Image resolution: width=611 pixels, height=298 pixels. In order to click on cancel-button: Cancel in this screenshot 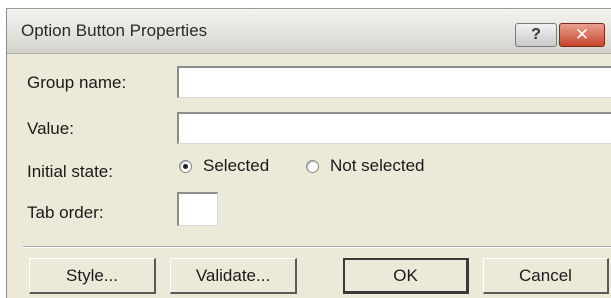, I will do `click(546, 276)`.